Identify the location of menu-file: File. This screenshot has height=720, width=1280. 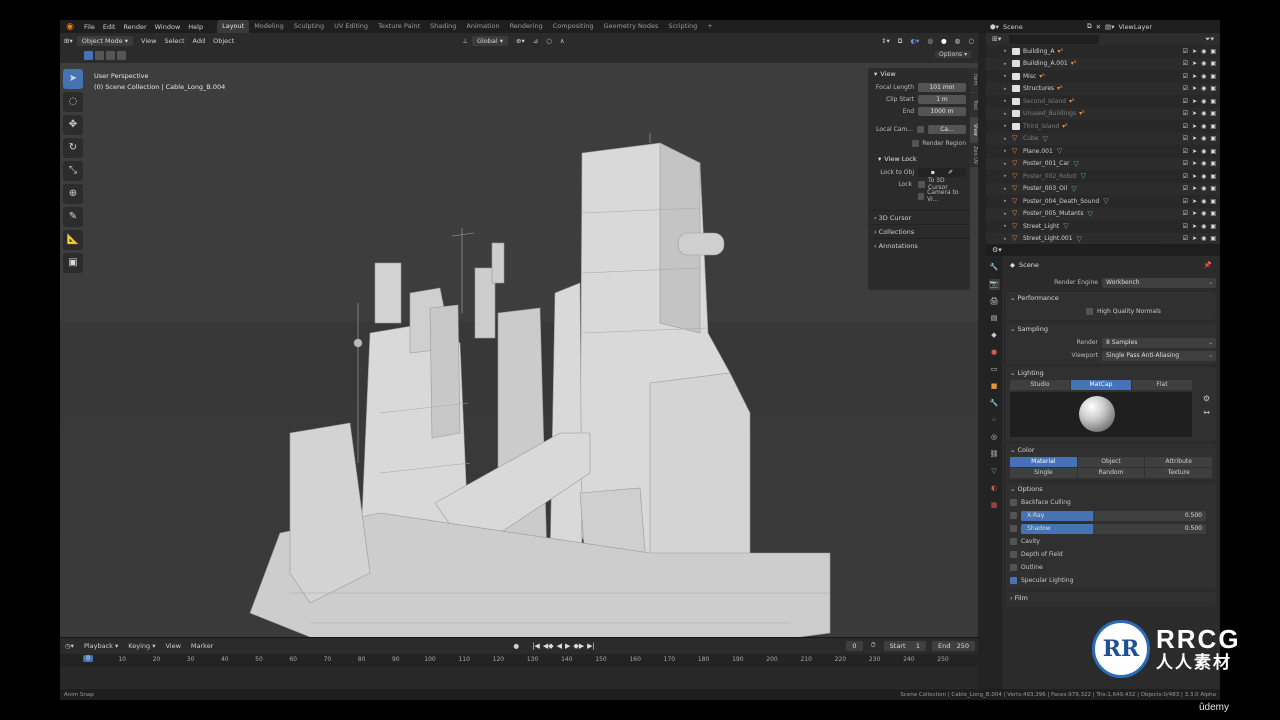
(89, 27).